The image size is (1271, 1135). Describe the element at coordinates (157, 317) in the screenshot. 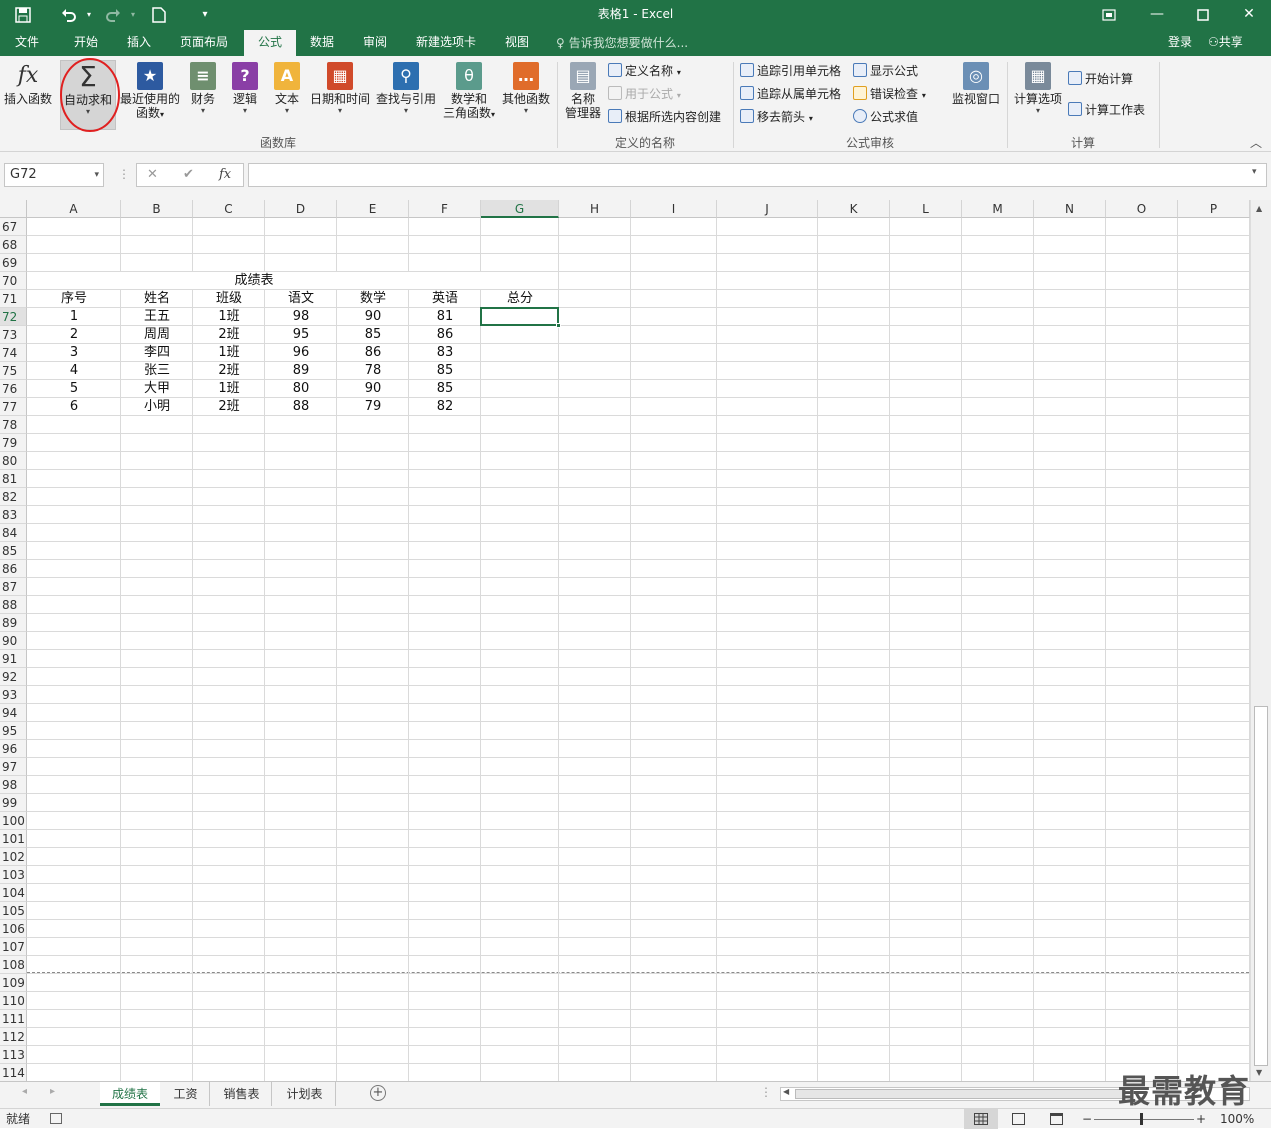

I see `data-cell: 王五` at that location.